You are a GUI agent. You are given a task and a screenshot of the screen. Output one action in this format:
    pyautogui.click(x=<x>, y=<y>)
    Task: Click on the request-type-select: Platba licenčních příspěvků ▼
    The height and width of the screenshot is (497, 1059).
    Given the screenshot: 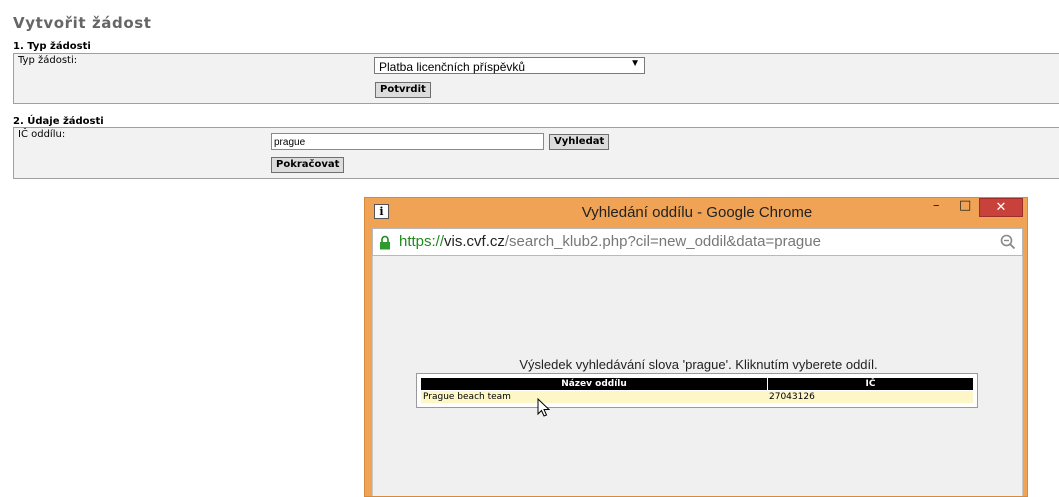 What is the action you would take?
    pyautogui.click(x=509, y=65)
    